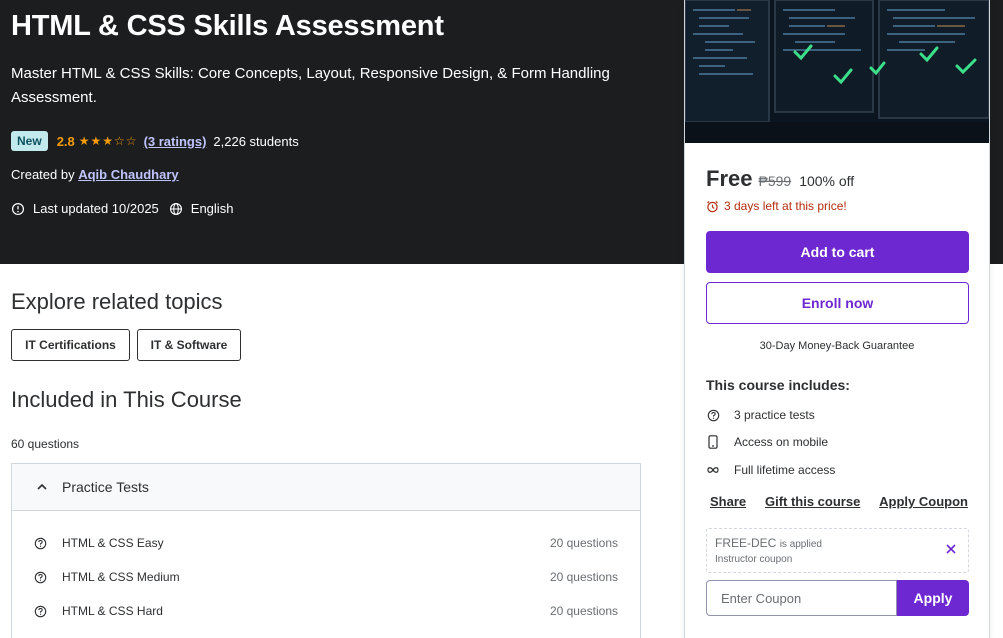 This screenshot has height=638, width=1003. What do you see at coordinates (112, 611) in the screenshot?
I see `test-name: HTML & CSS Hard` at bounding box center [112, 611].